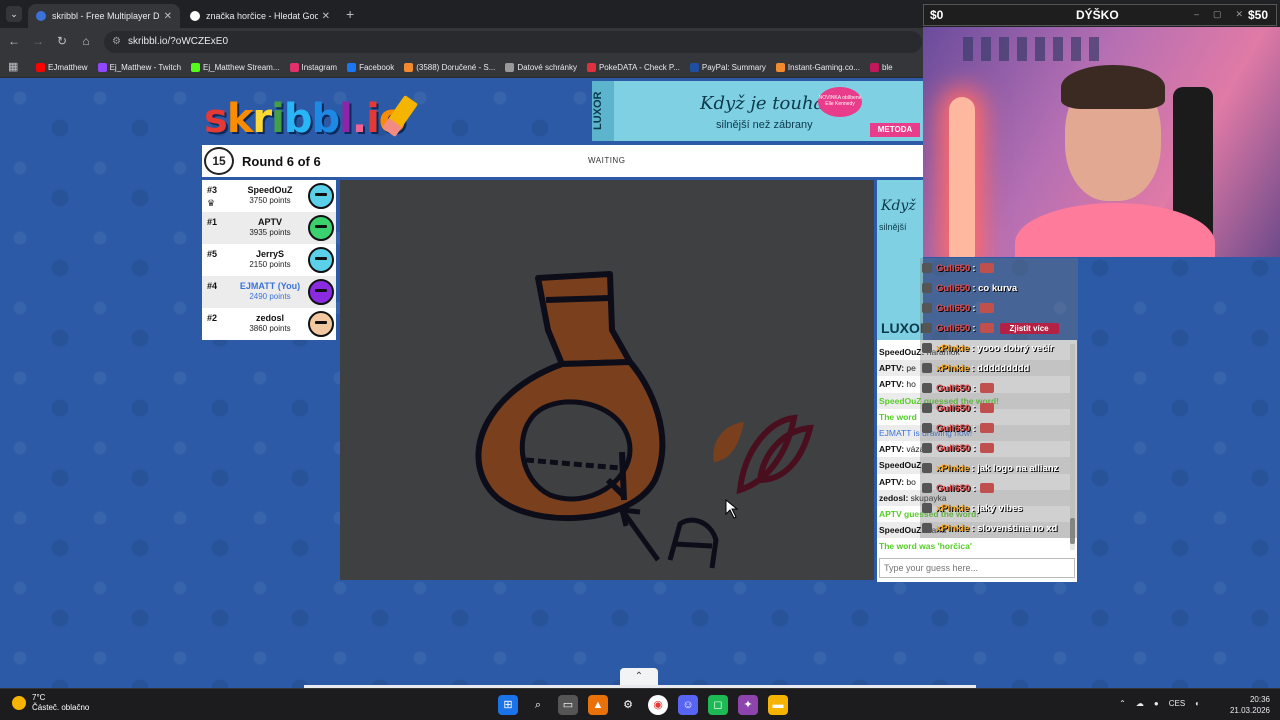  I want to click on app-icon-orange: ▲, so click(598, 705).